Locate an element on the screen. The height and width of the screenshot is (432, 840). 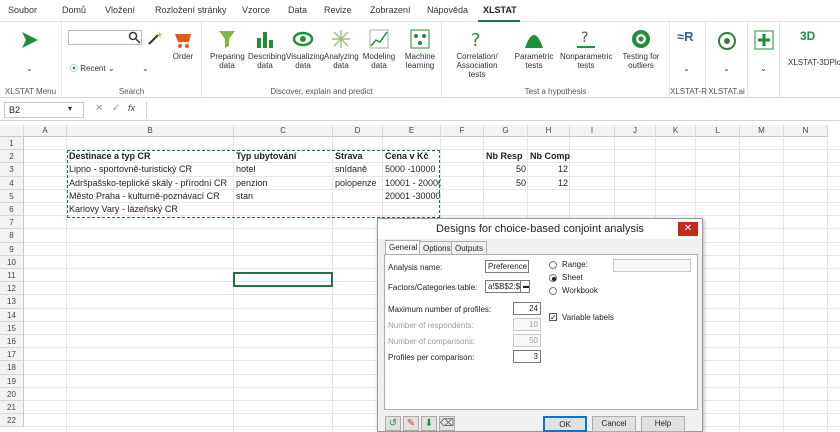
row-header-22: 22 is located at coordinates (12, 421).